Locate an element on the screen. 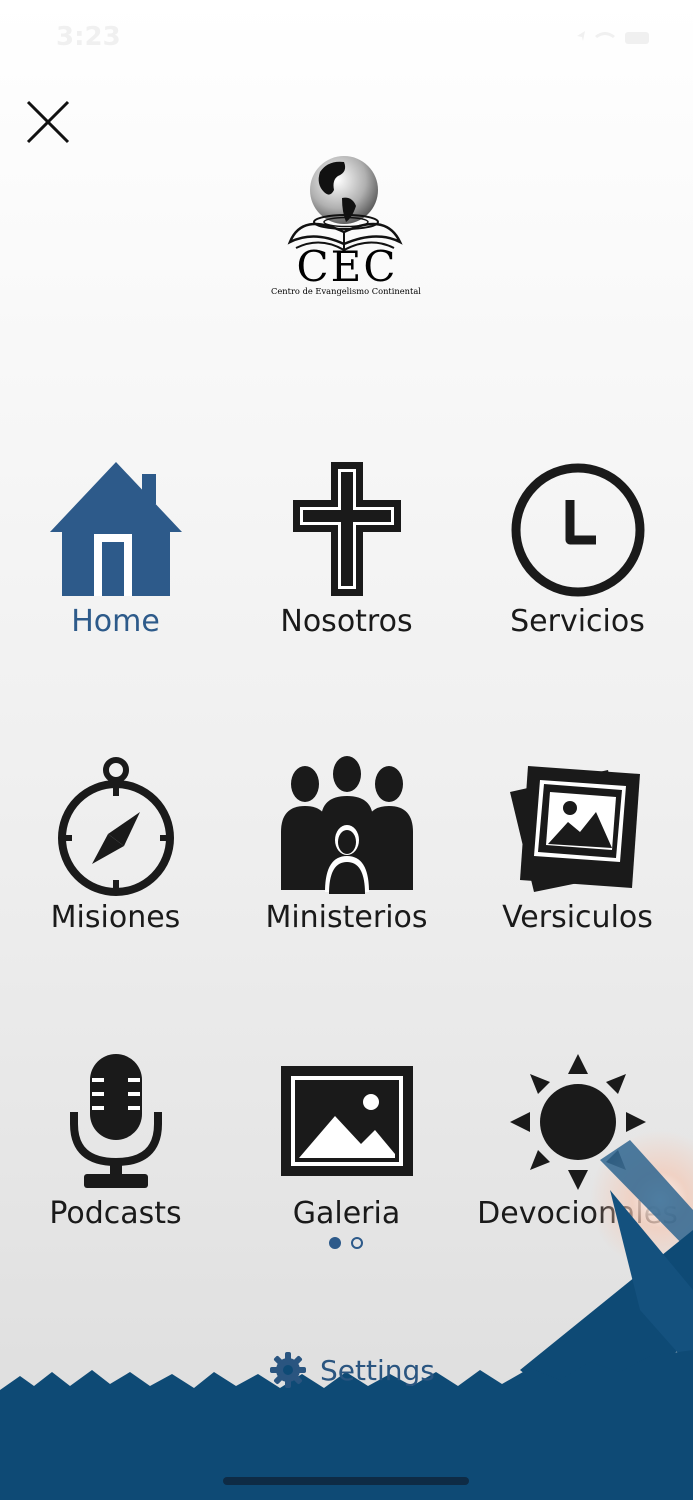 The height and width of the screenshot is (1500, 693). close-button is located at coordinates (48, 122).